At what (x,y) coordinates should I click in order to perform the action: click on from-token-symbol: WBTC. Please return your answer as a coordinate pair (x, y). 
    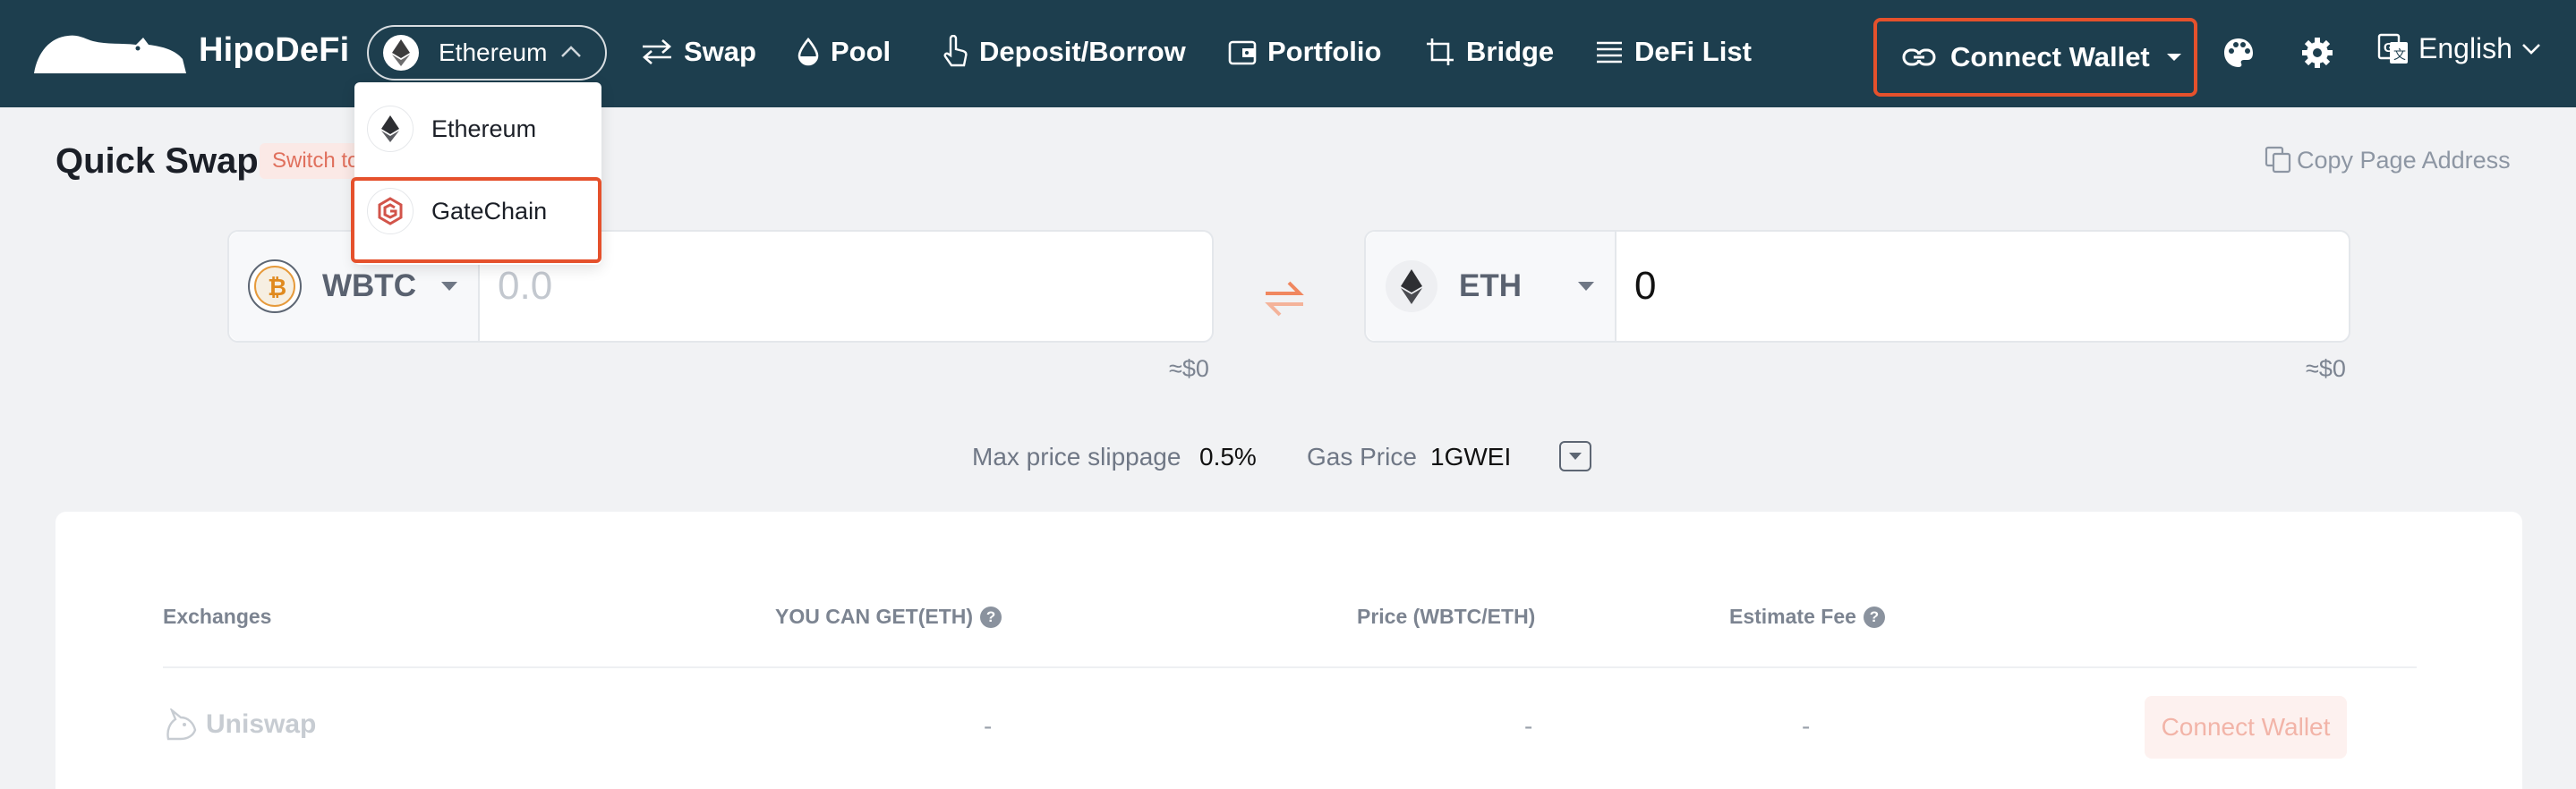
    Looking at the image, I should click on (369, 285).